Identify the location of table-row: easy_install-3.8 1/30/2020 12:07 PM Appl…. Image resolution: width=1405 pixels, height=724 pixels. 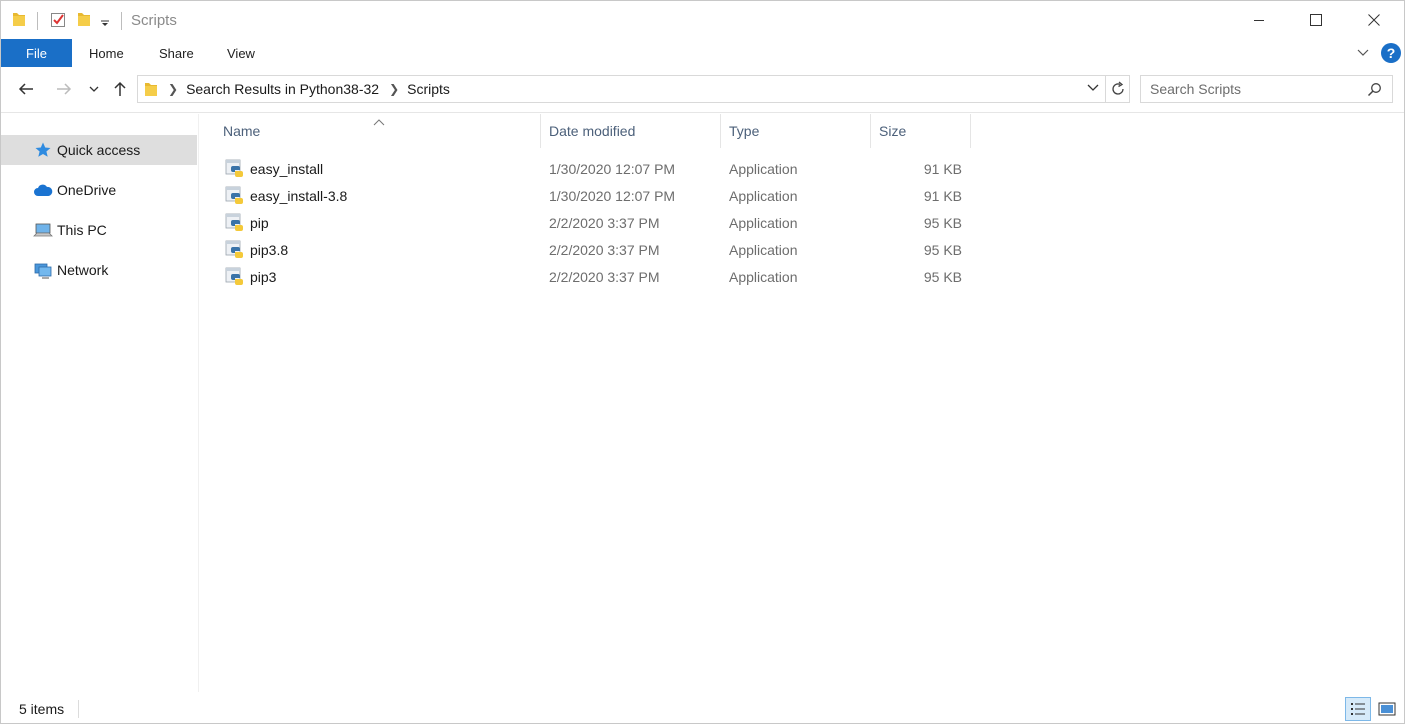
(597, 196).